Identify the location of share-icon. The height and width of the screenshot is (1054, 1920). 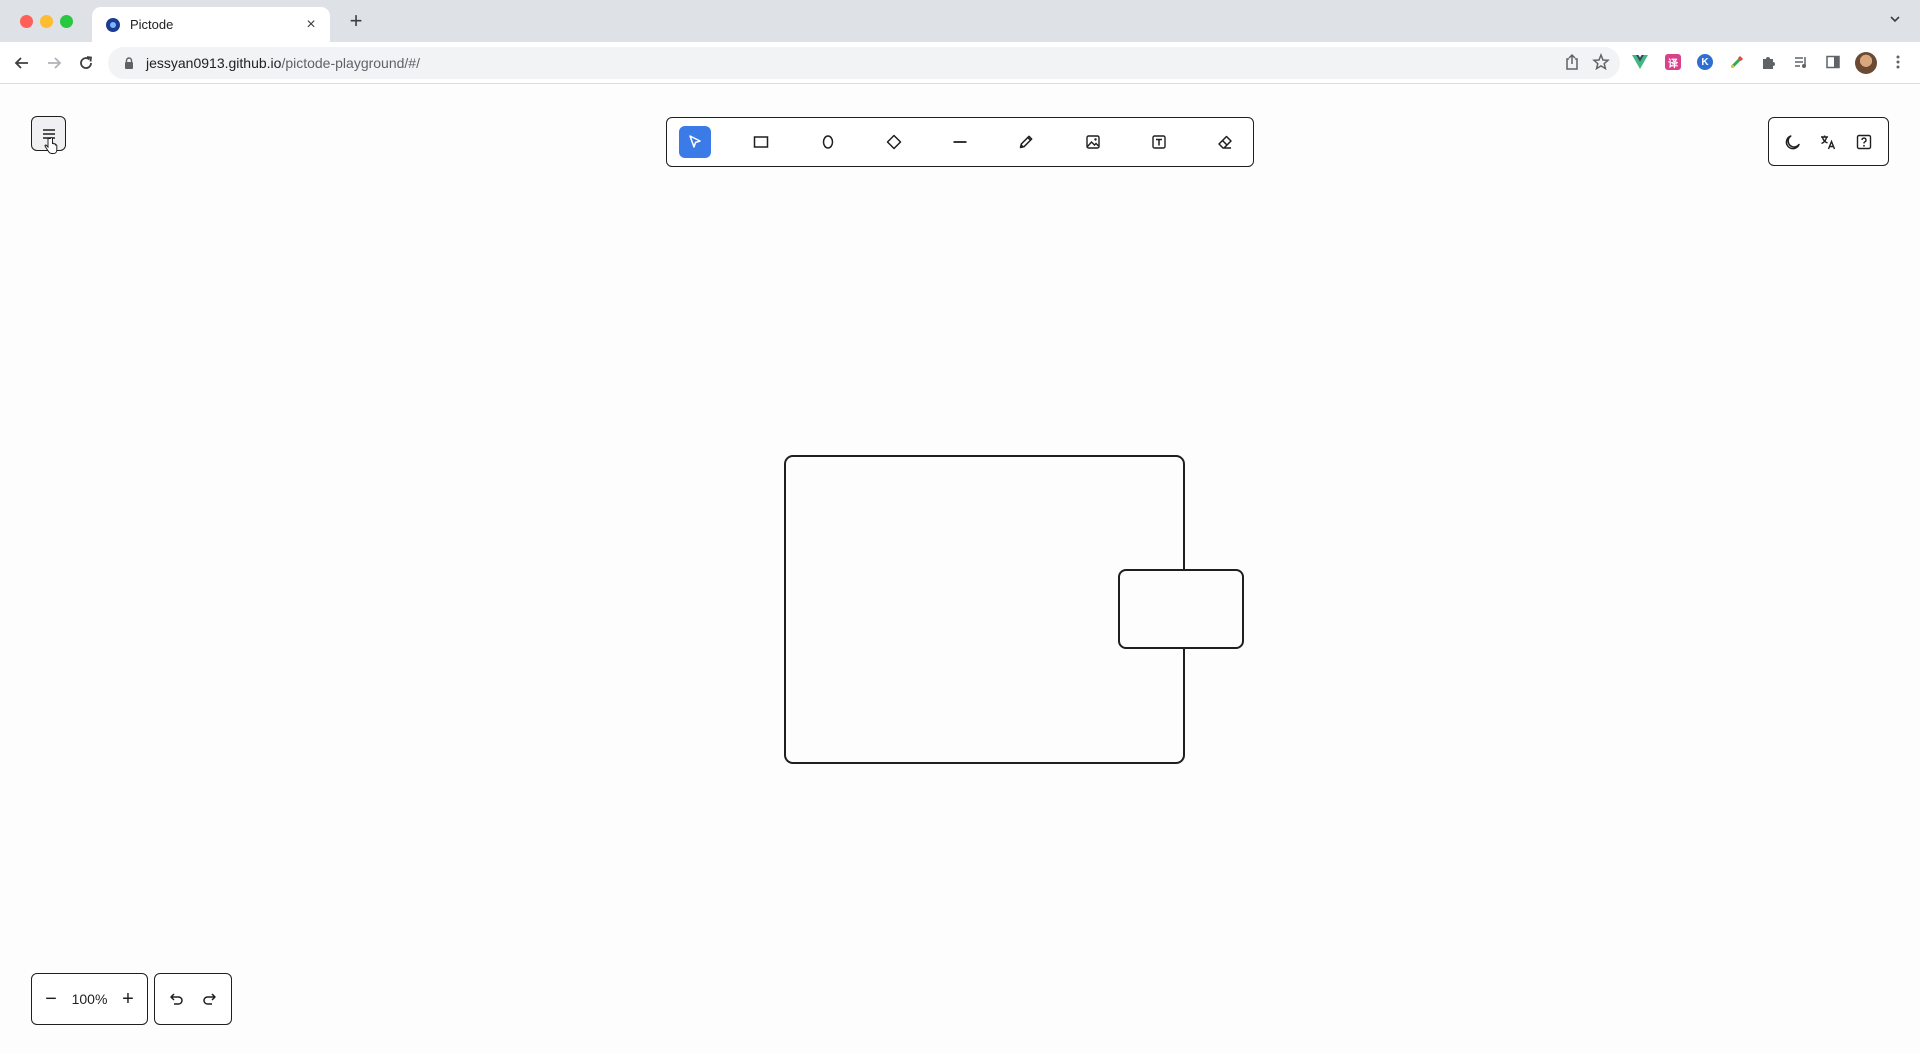
(1572, 64).